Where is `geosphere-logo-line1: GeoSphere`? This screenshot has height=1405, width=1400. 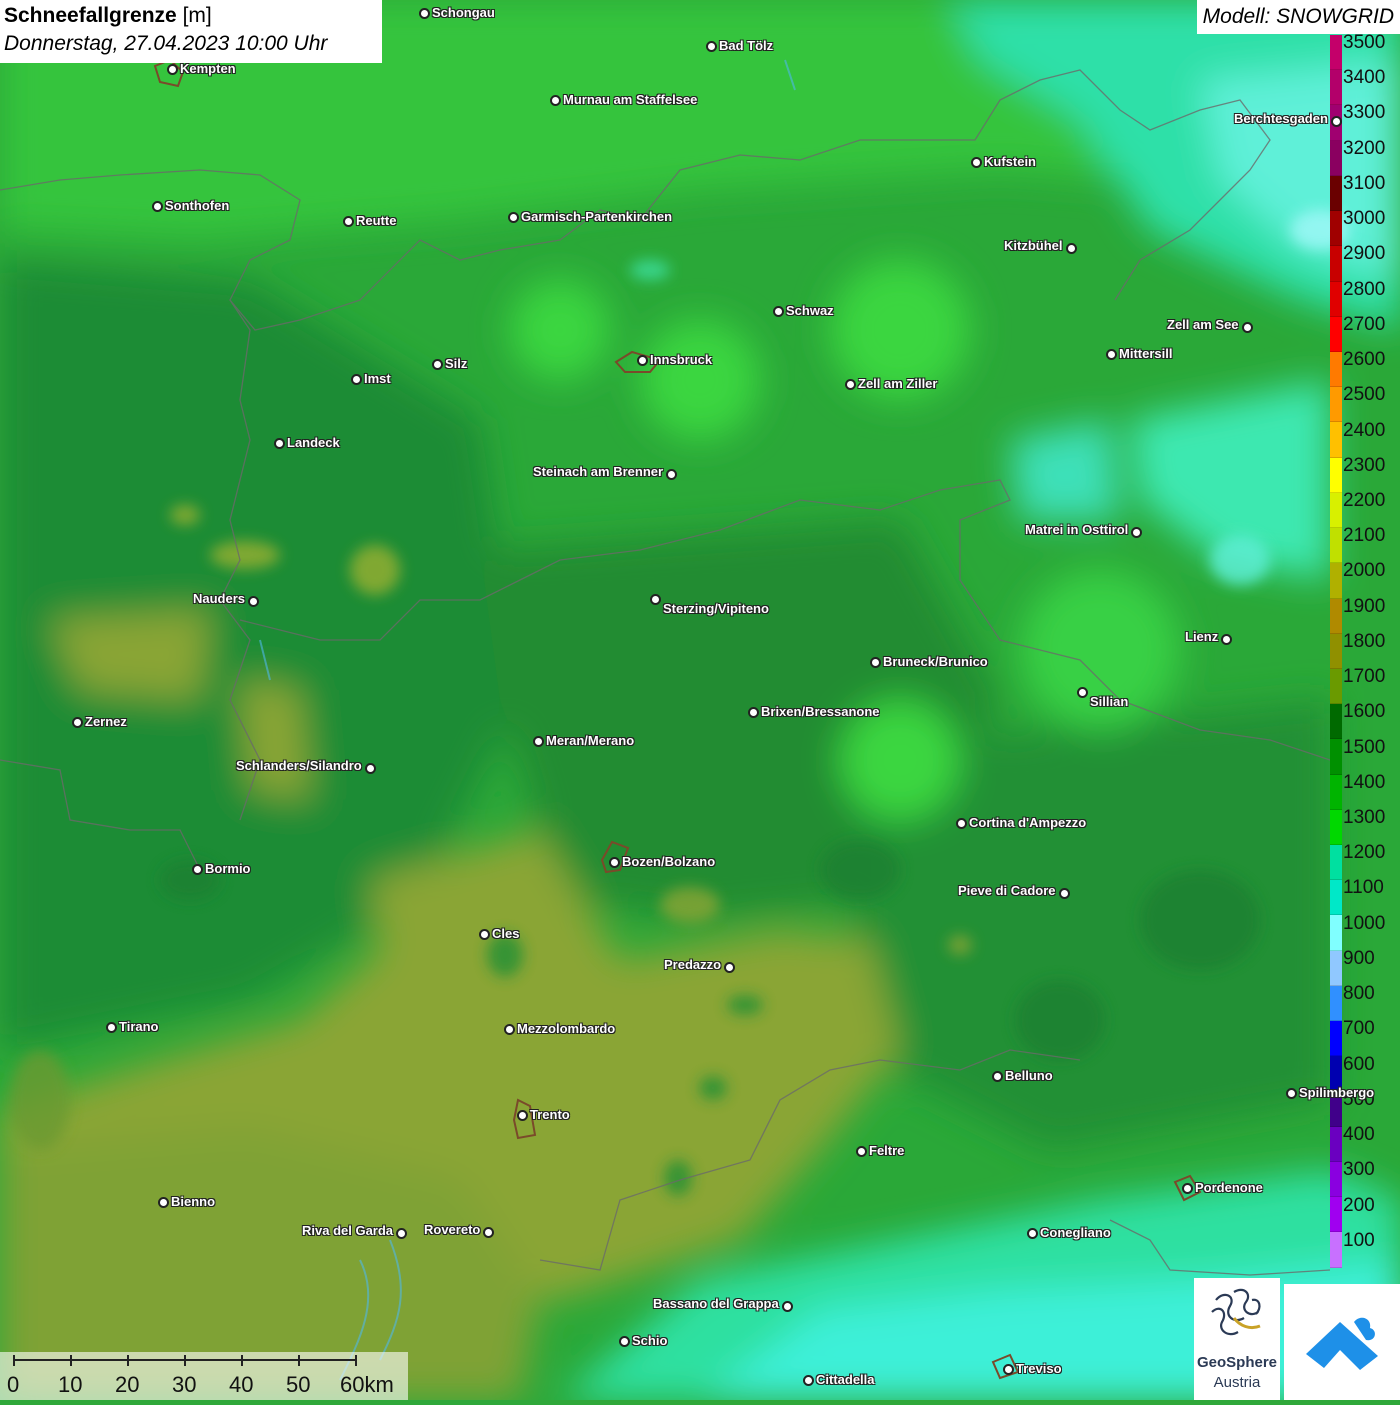
geosphere-logo-line1: GeoSphere is located at coordinates (1237, 1362).